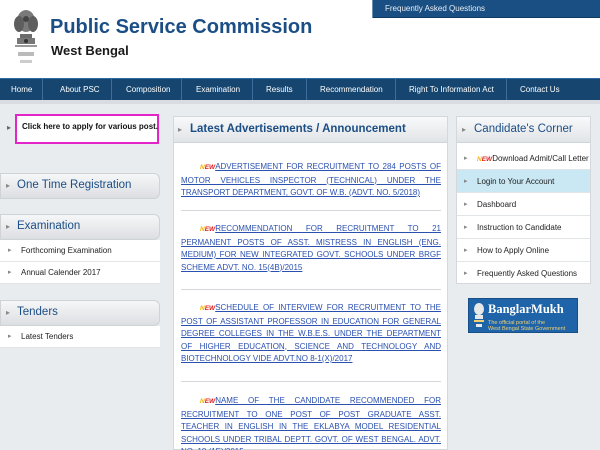 The width and height of the screenshot is (600, 450). I want to click on tenders-heading: ▸ Tenders, so click(80, 313).